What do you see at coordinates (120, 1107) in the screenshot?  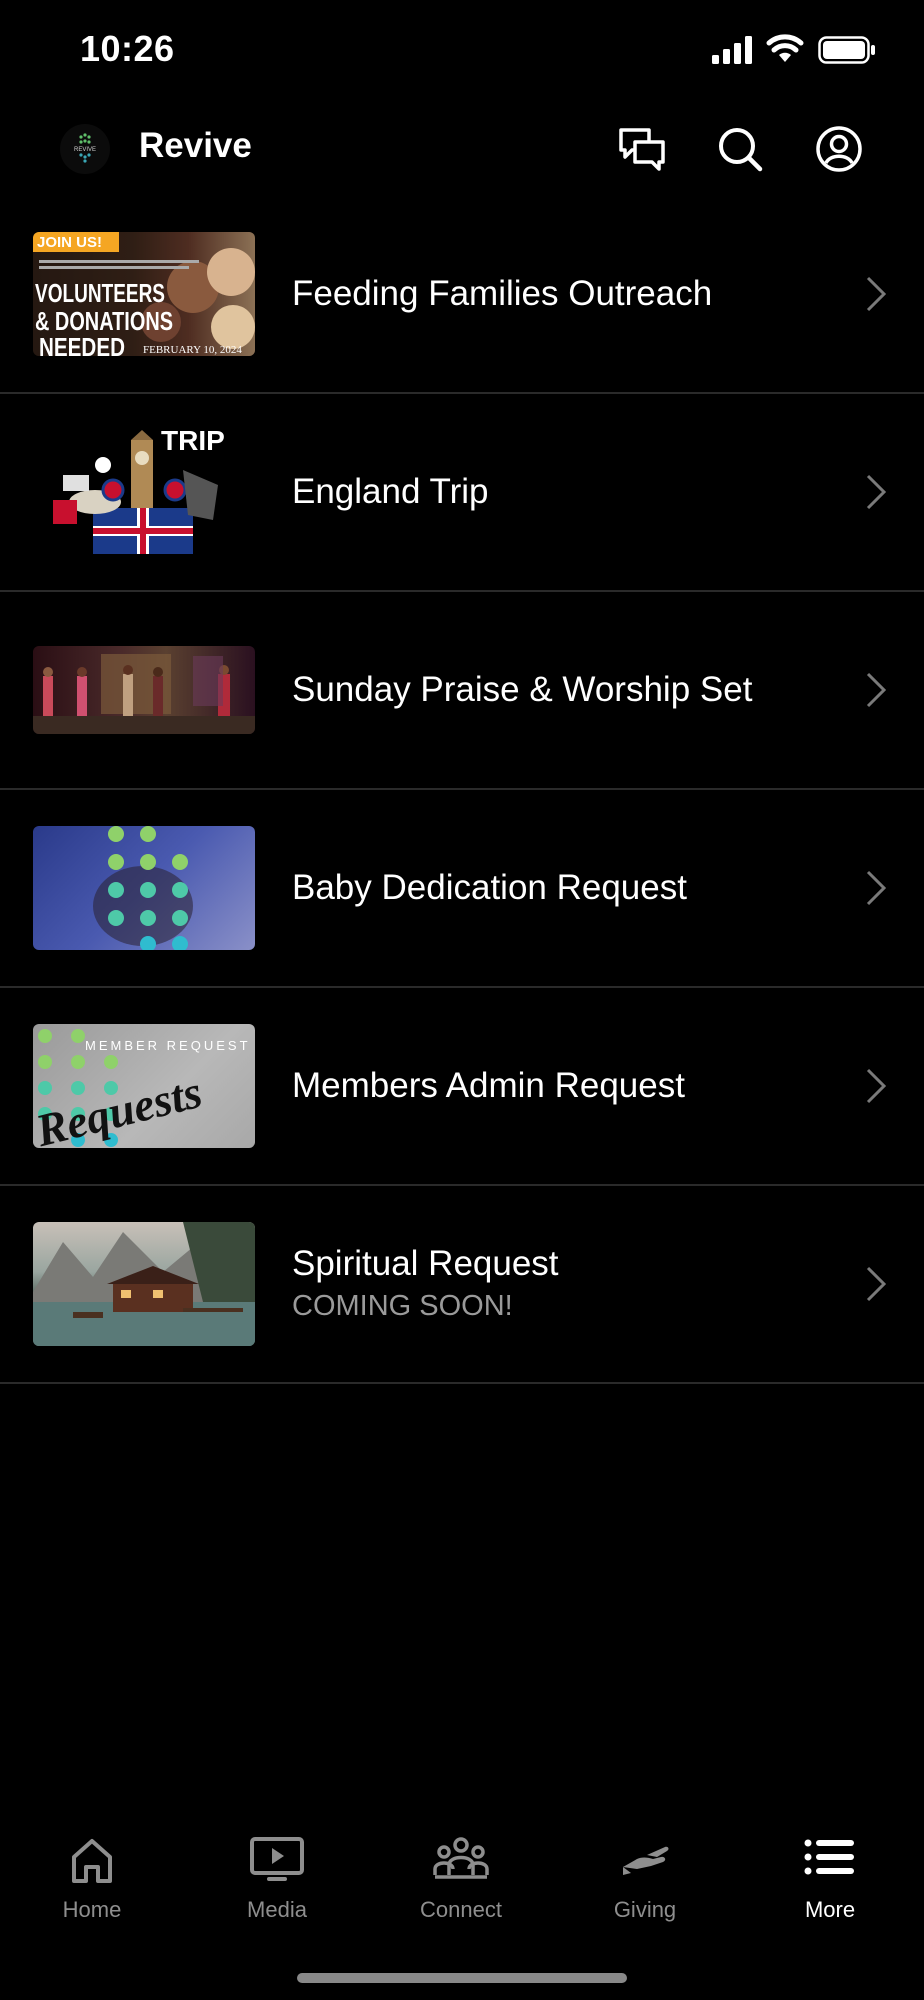 I see `svg-text: Requests` at bounding box center [120, 1107].